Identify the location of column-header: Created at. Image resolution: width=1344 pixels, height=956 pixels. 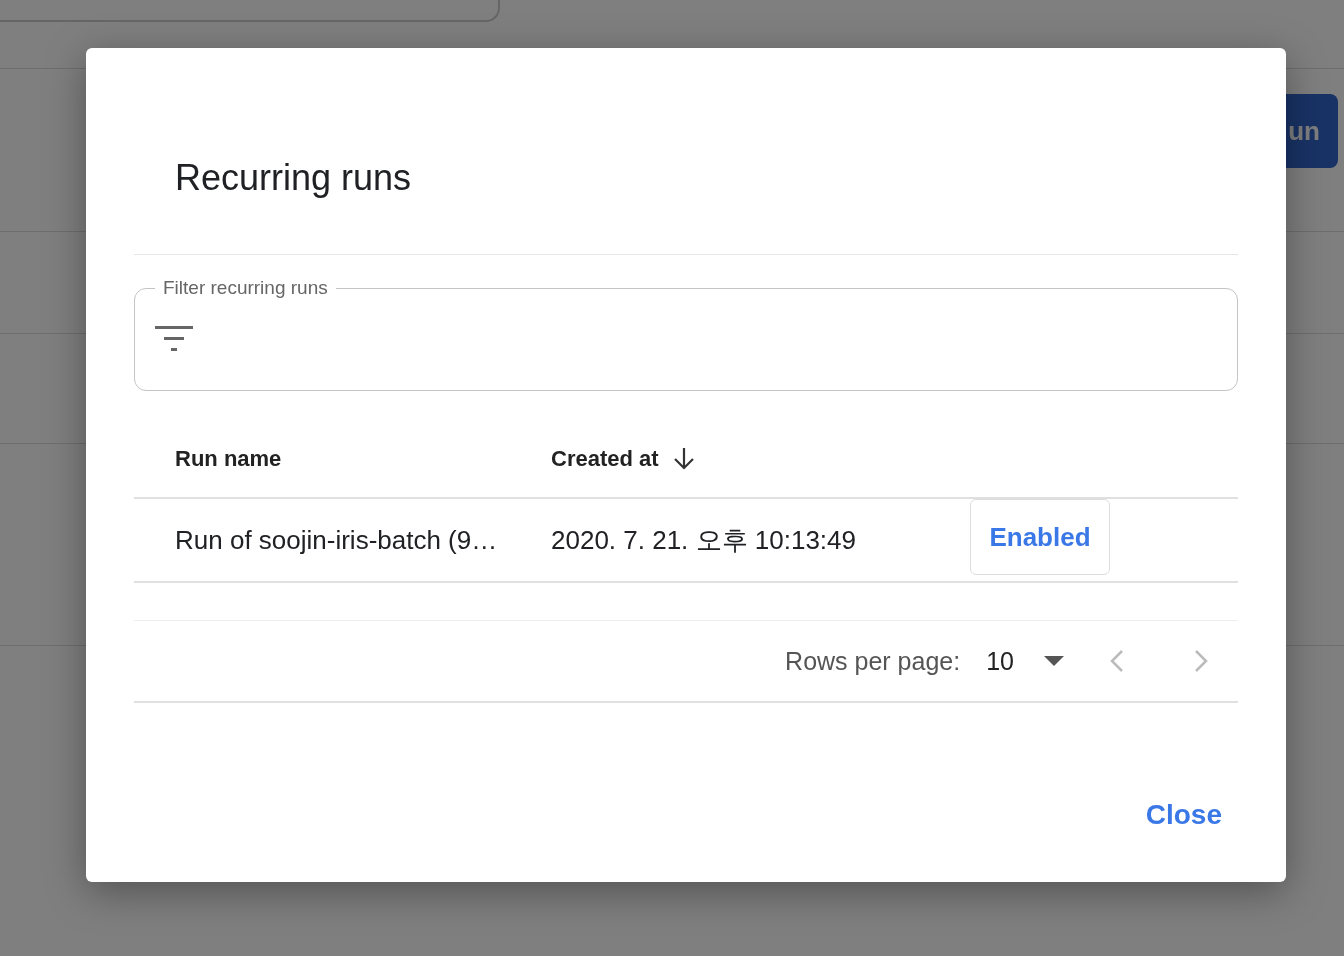
(623, 458).